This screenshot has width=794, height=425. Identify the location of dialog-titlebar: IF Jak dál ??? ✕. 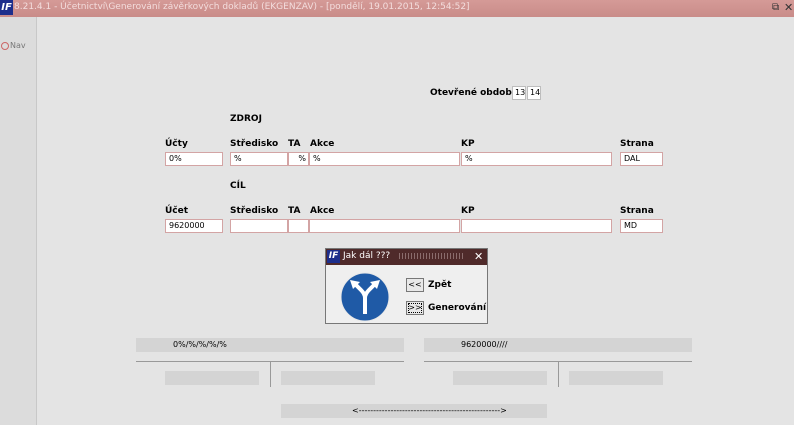
(406, 257).